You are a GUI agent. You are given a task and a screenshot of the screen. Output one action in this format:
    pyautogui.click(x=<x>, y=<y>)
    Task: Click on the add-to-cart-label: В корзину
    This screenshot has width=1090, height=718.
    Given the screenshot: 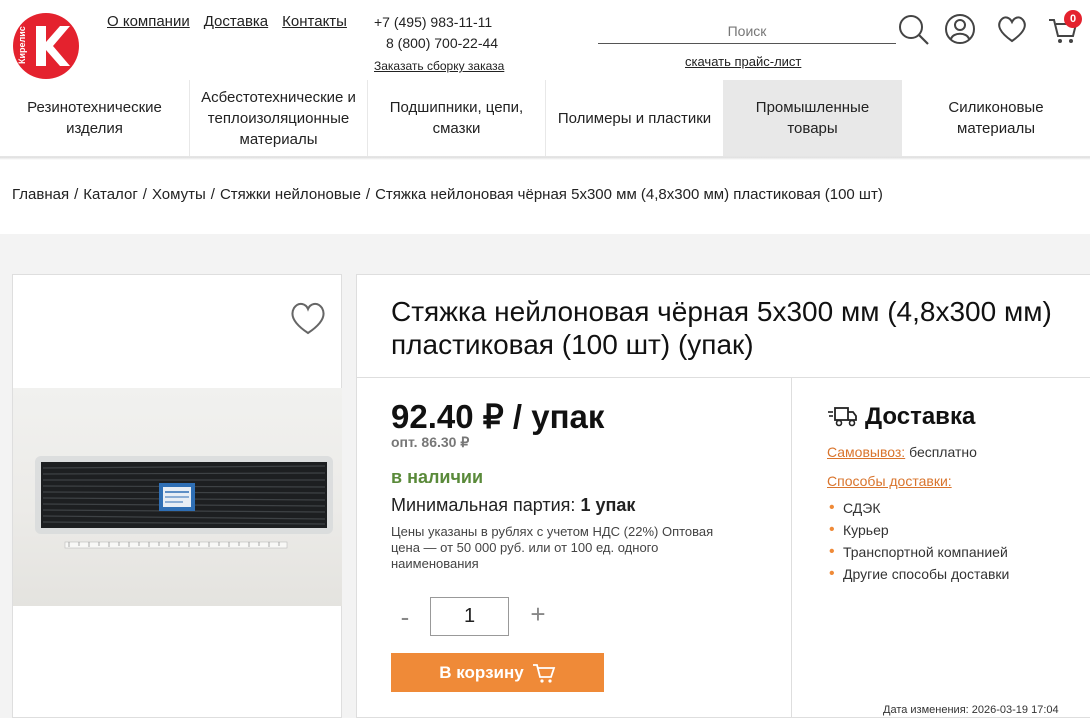 What is the action you would take?
    pyautogui.click(x=481, y=672)
    